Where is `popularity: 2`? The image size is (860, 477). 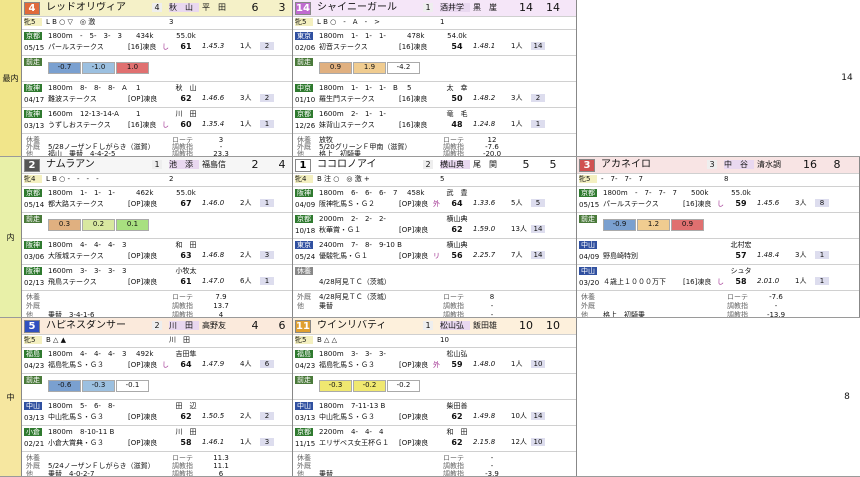
popularity: 2 is located at coordinates (157, 326).